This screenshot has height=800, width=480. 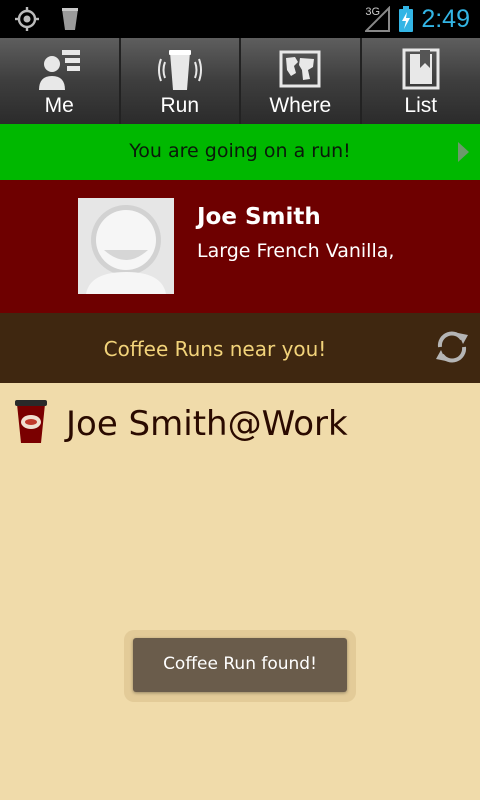 What do you see at coordinates (406, 19) in the screenshot?
I see `battery-charging-icon` at bounding box center [406, 19].